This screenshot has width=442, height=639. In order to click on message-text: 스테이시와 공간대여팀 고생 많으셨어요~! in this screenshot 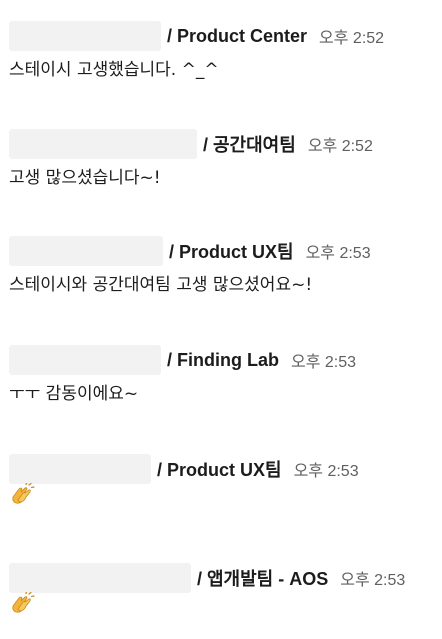, I will do `click(161, 285)`.